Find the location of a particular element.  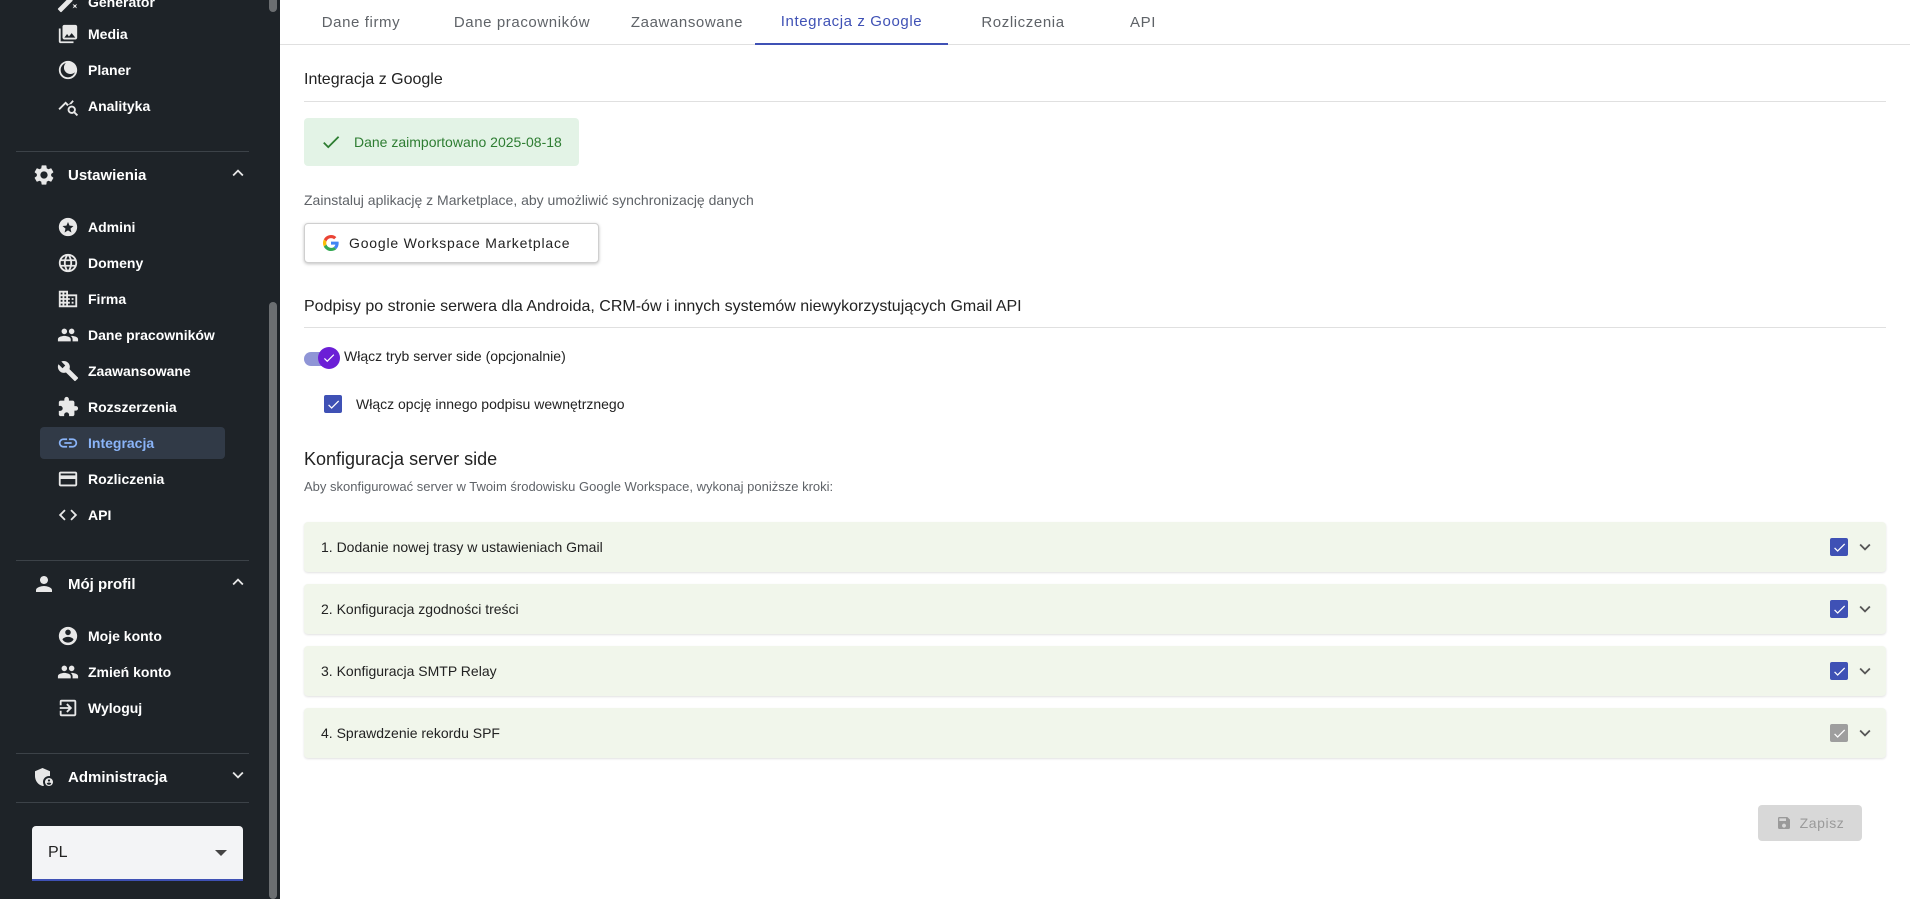

accordion-title: 3. Konfiguracja SMTP Relay is located at coordinates (409, 671).